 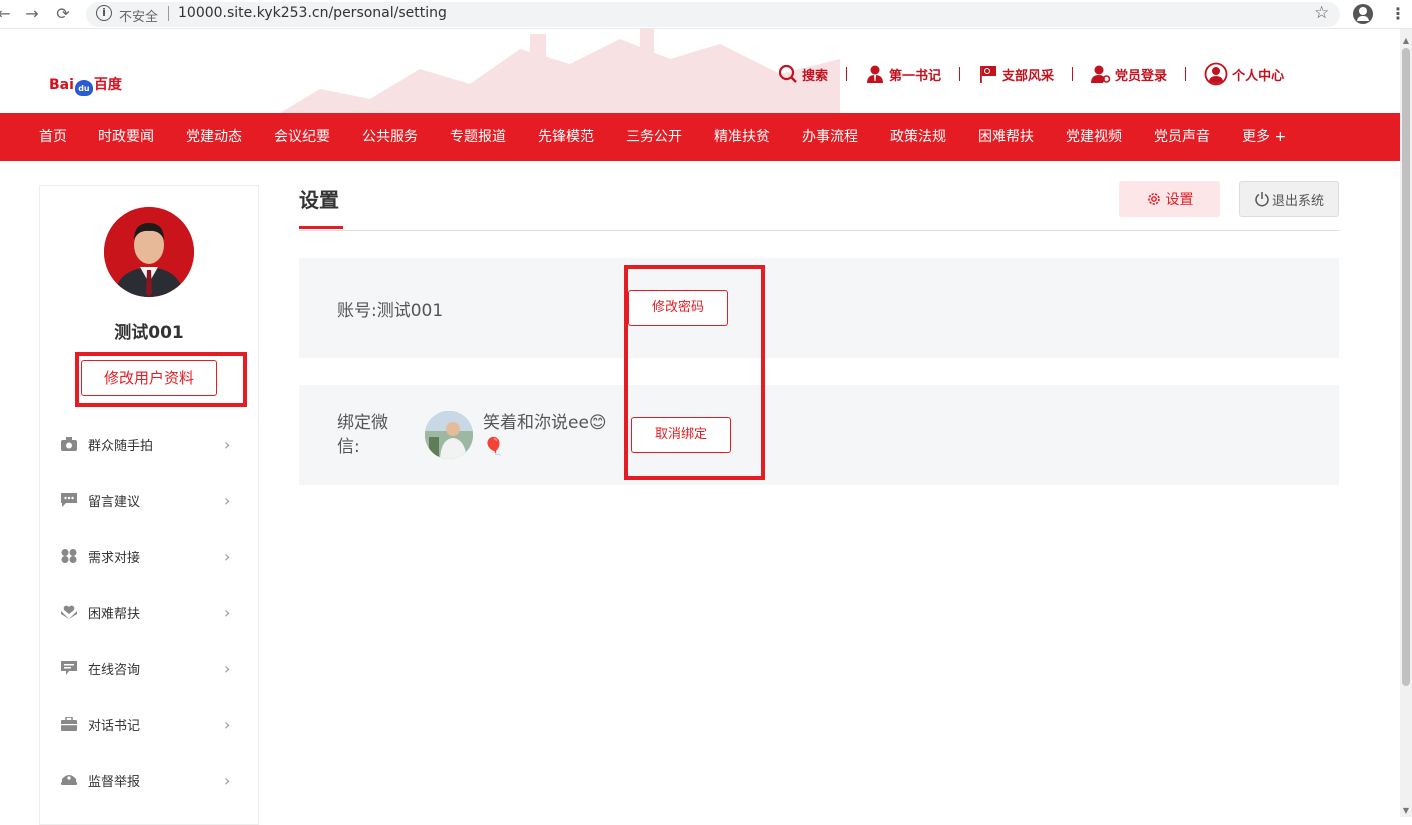 I want to click on top-link-label: 个人中心, so click(x=1258, y=76).